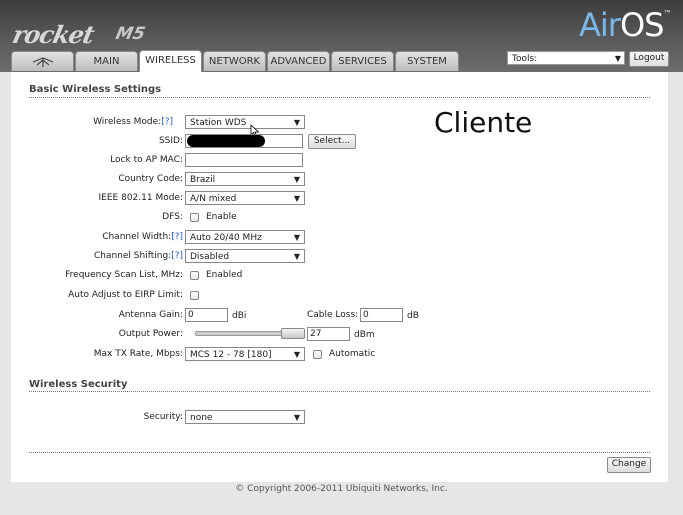 The height and width of the screenshot is (515, 683). What do you see at coordinates (150, 315) in the screenshot?
I see `antenna-gain-label: Antenna Gain:` at bounding box center [150, 315].